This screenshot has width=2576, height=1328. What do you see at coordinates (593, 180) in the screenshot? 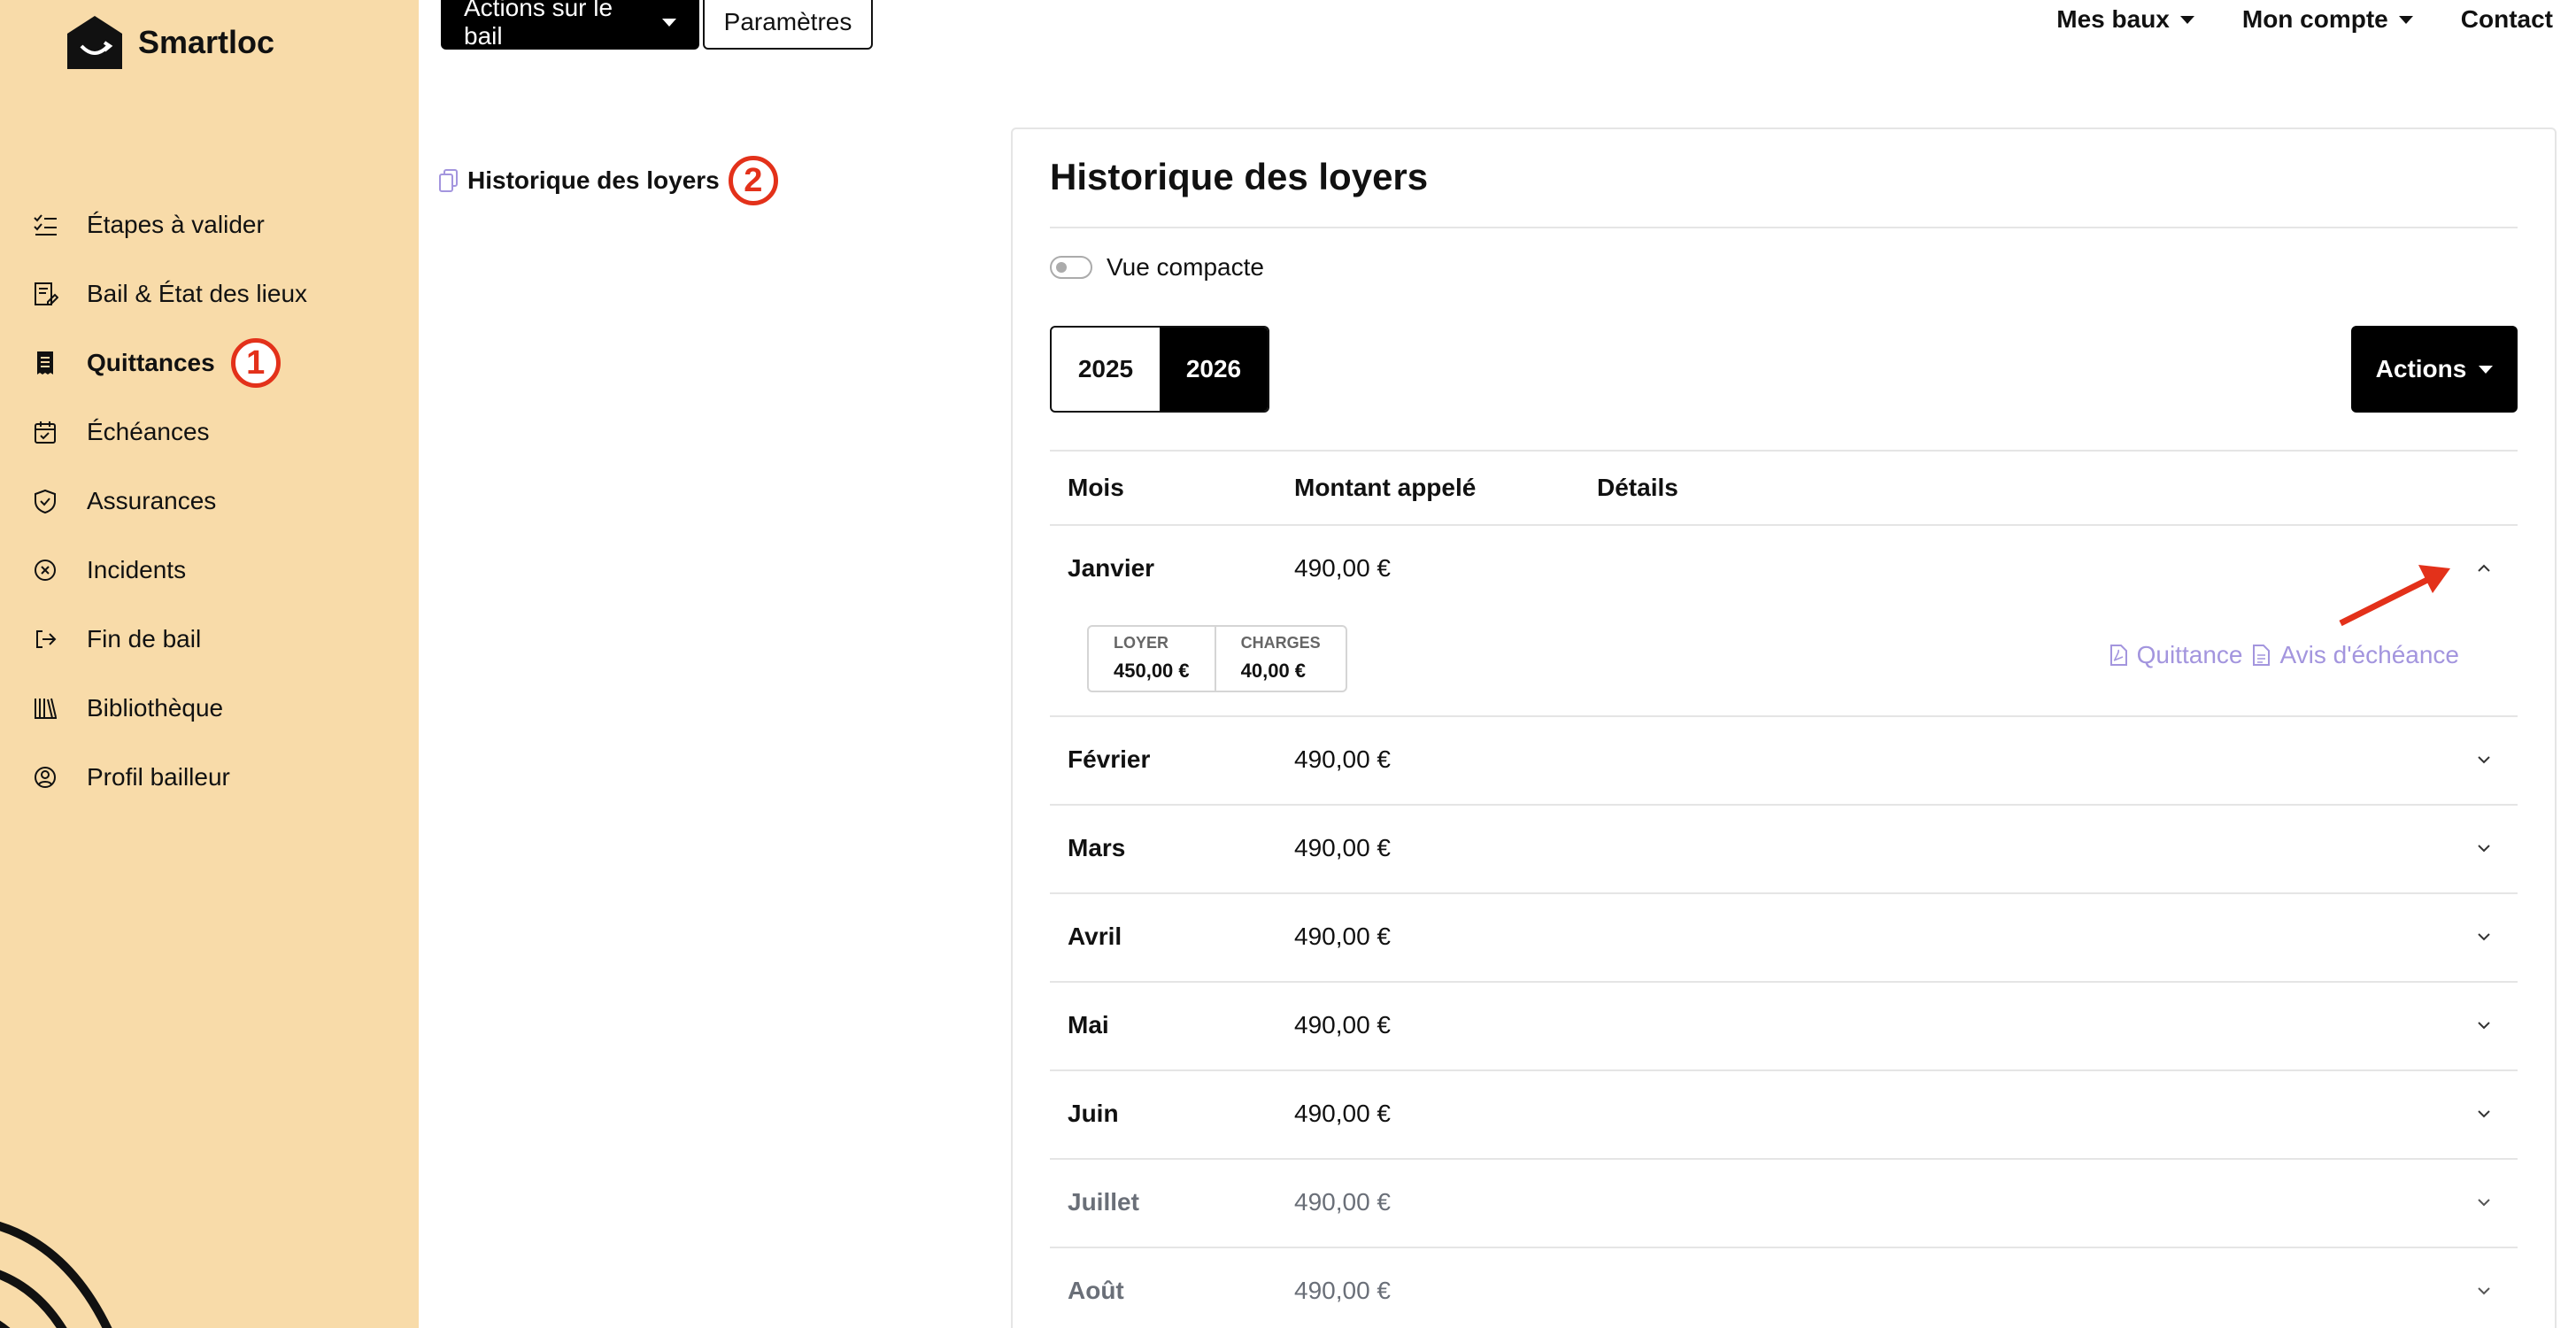
I see `history-link-label: Historique des loyers` at bounding box center [593, 180].